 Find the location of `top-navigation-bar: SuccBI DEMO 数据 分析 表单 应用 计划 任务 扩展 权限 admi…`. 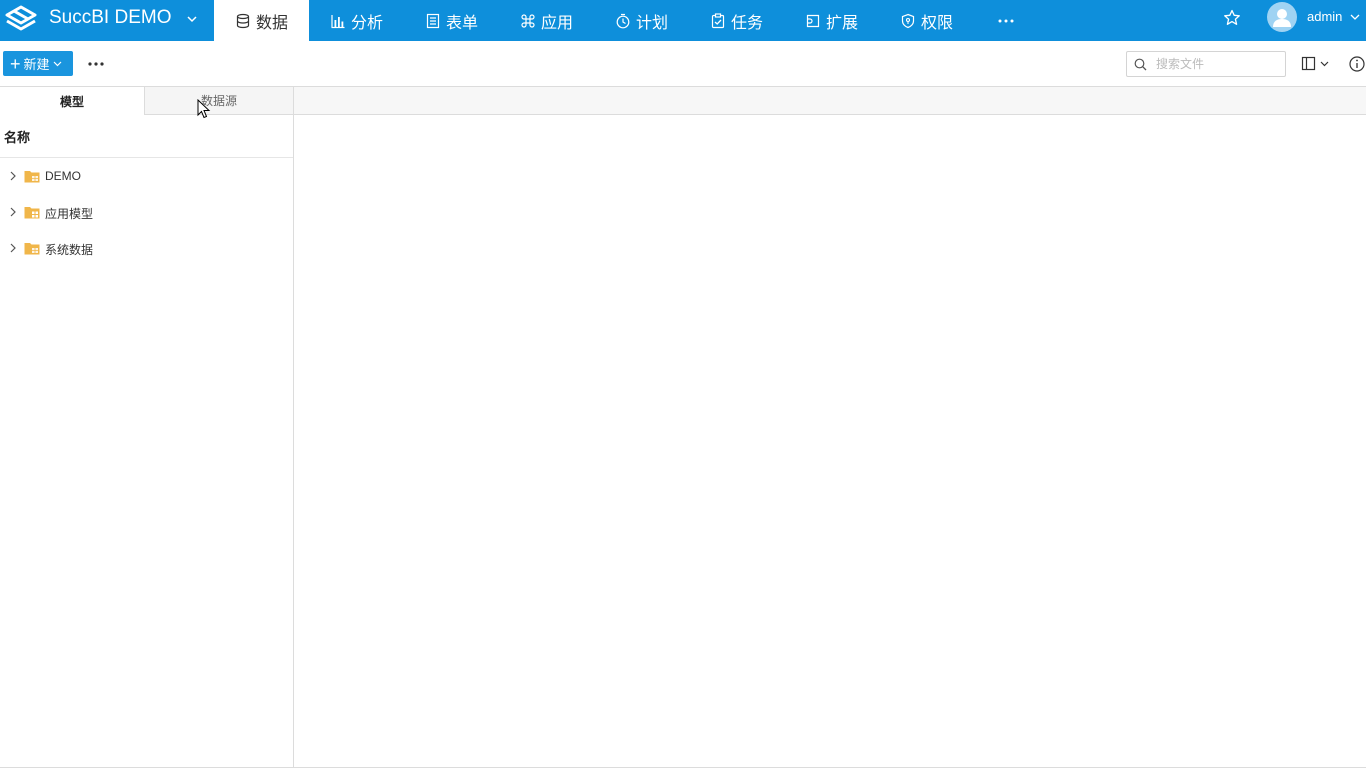

top-navigation-bar: SuccBI DEMO 数据 分析 表单 应用 计划 任务 扩展 权限 admi… is located at coordinates (683, 20).